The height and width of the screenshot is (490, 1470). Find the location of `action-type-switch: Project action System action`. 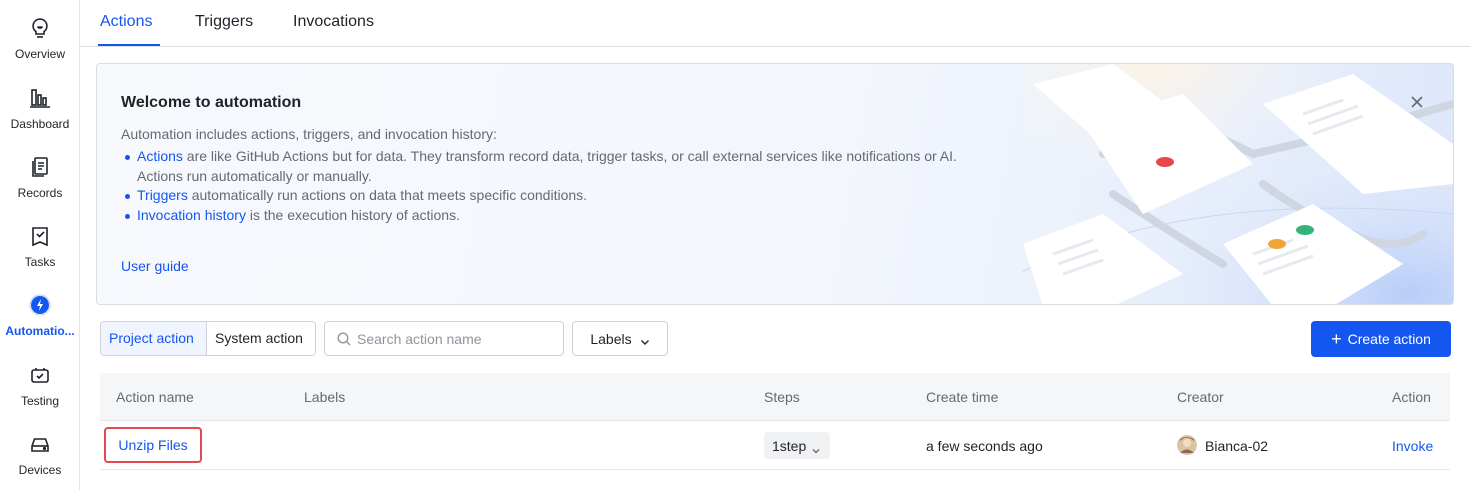

action-type-switch: Project action System action is located at coordinates (208, 338).